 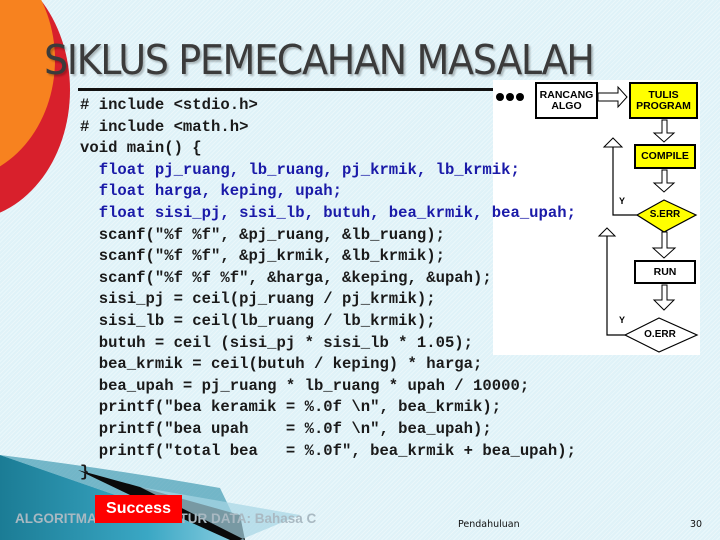 What do you see at coordinates (566, 100) in the screenshot?
I see `rancang-algo-box: RANCANG ALGO` at bounding box center [566, 100].